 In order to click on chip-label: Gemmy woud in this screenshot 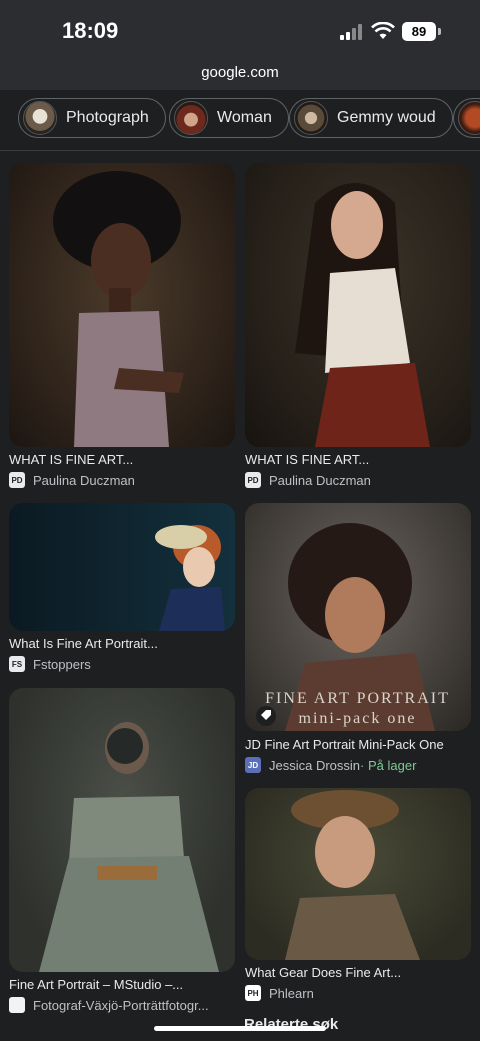, I will do `click(386, 117)`.